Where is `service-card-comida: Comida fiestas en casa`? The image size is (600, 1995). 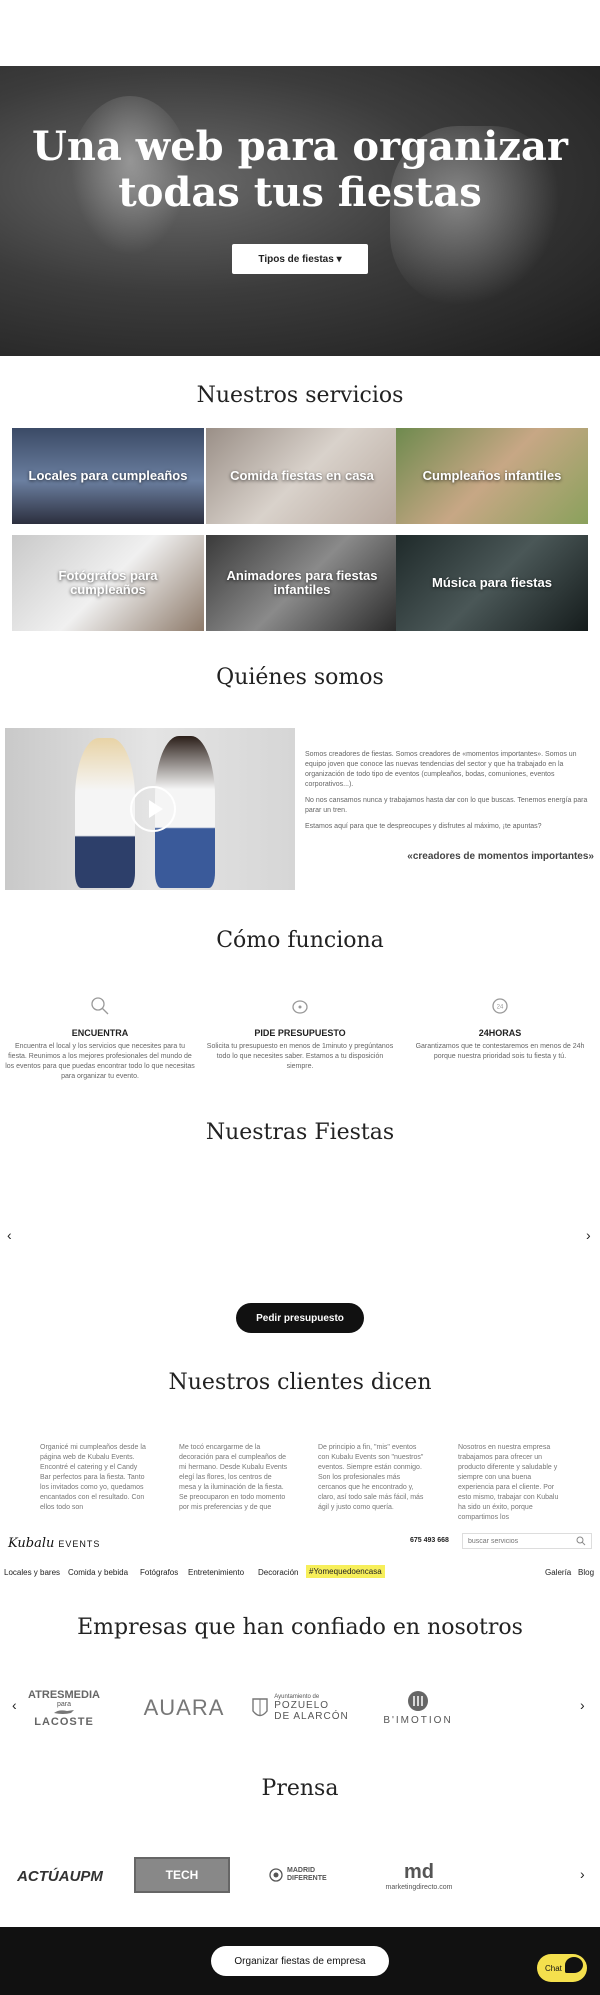 service-card-comida: Comida fiestas en casa is located at coordinates (302, 476).